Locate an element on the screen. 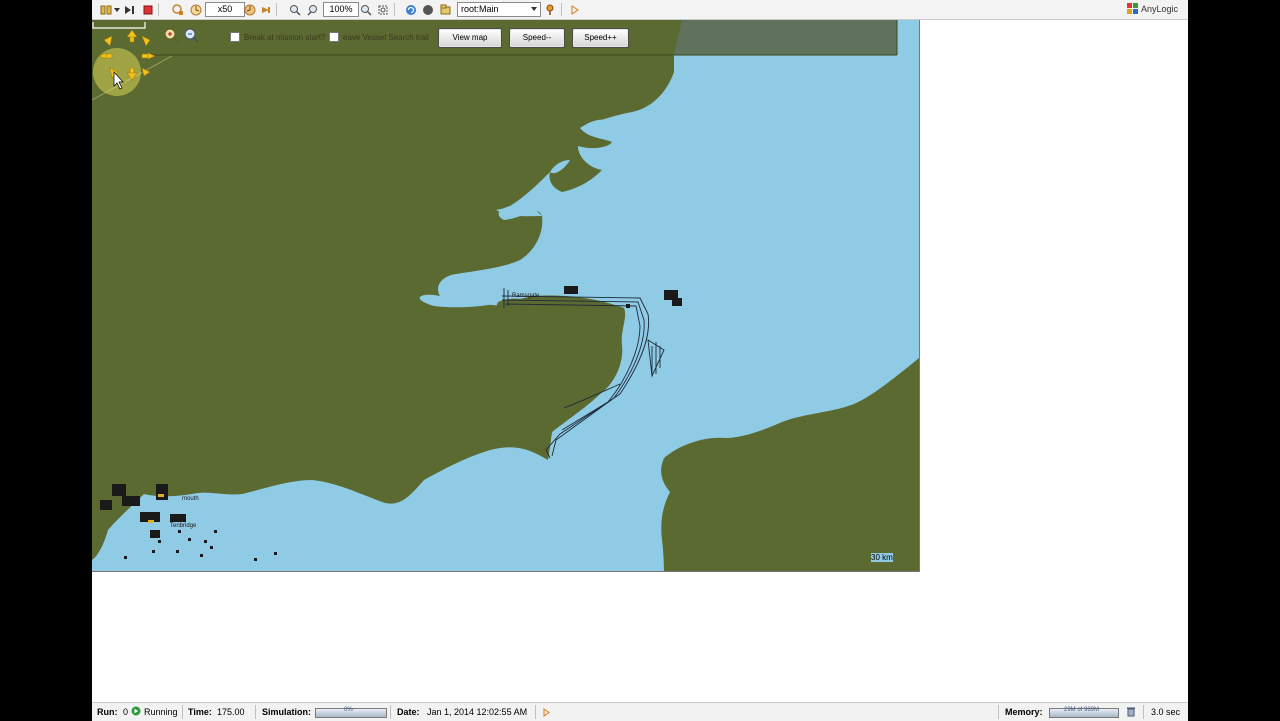 This screenshot has height=721, width=1280. run-value: 0 is located at coordinates (126, 712).